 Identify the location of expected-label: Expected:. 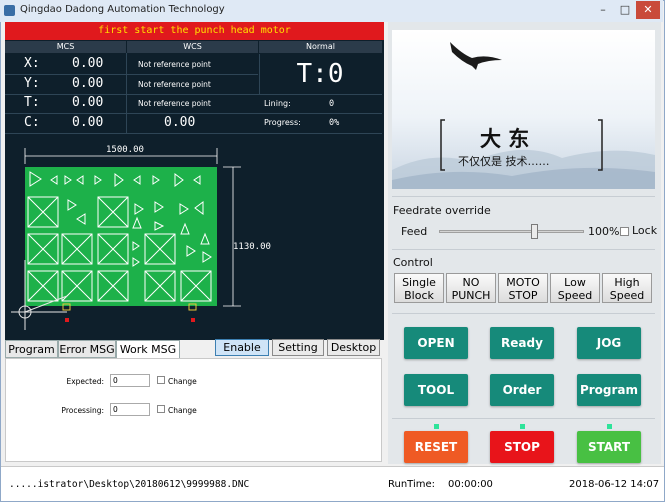
(85, 381).